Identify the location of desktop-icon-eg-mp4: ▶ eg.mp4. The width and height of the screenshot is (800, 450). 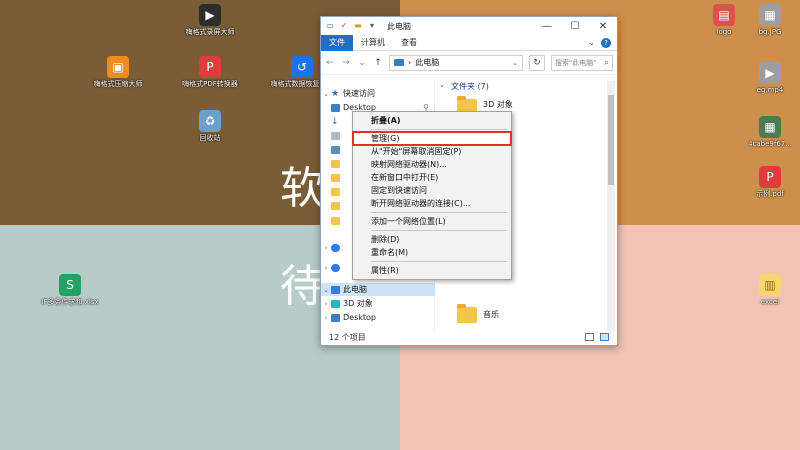
(769, 78).